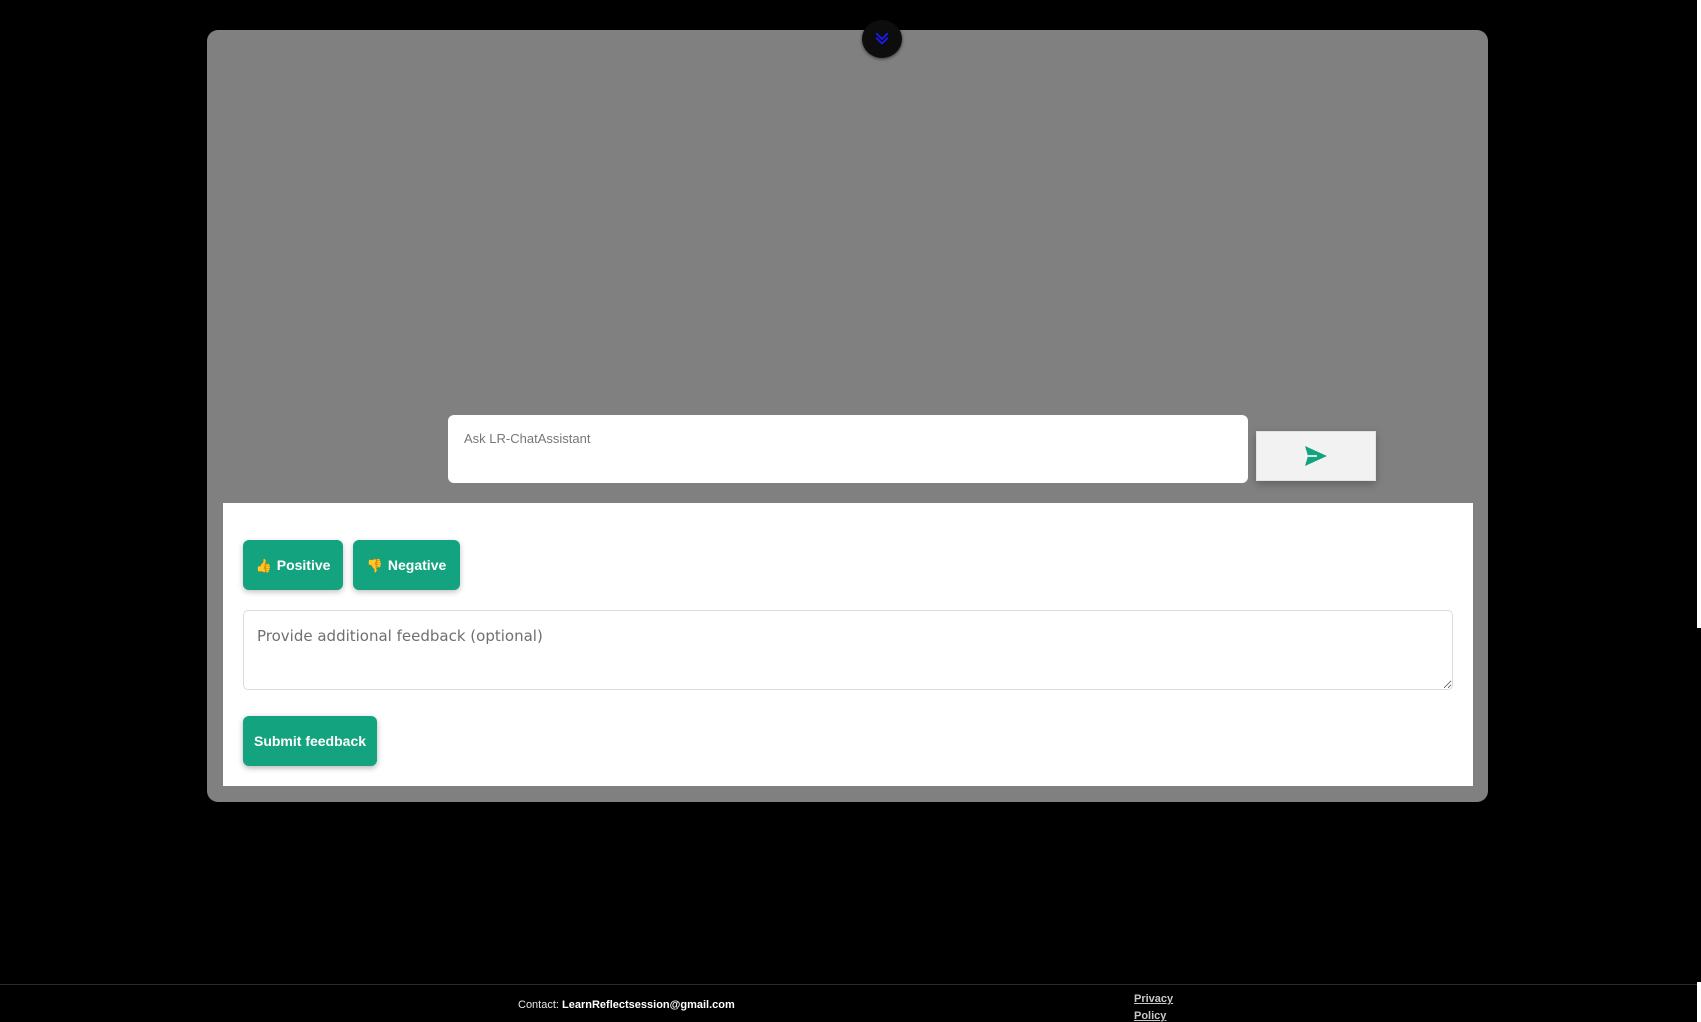 This screenshot has width=1701, height=1022. I want to click on submit-feedback-button: Submit feedback, so click(310, 741).